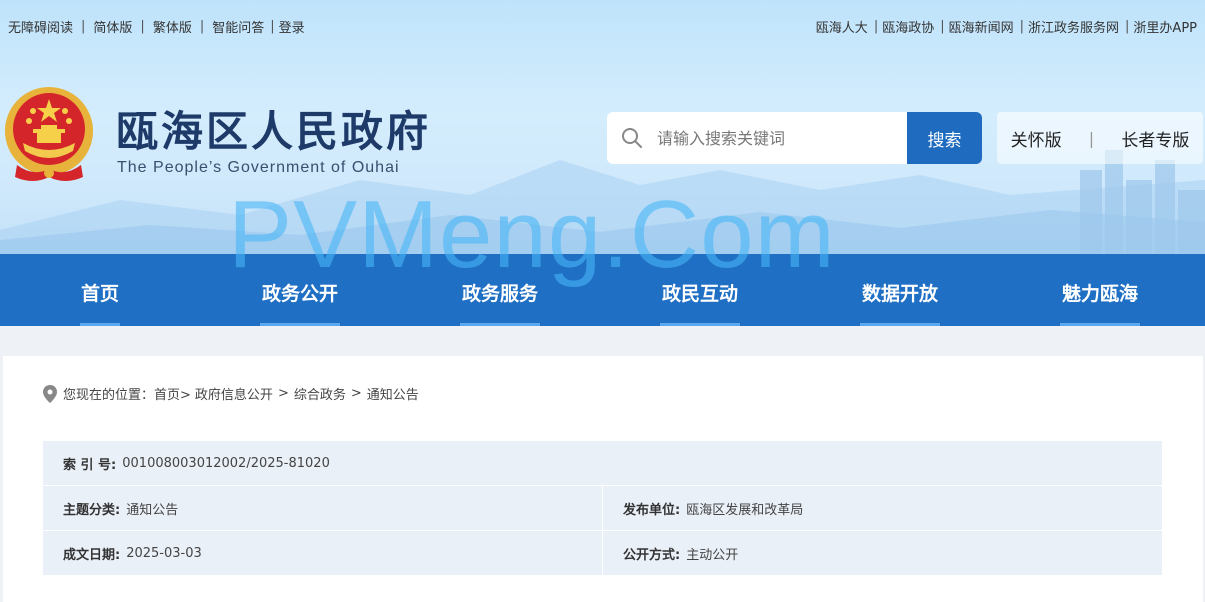 The image size is (1205, 602). I want to click on breadcrumb: 您现在的位置： 首页> 政府信息公开 > 综合政务 > 通知公告, so click(231, 393).